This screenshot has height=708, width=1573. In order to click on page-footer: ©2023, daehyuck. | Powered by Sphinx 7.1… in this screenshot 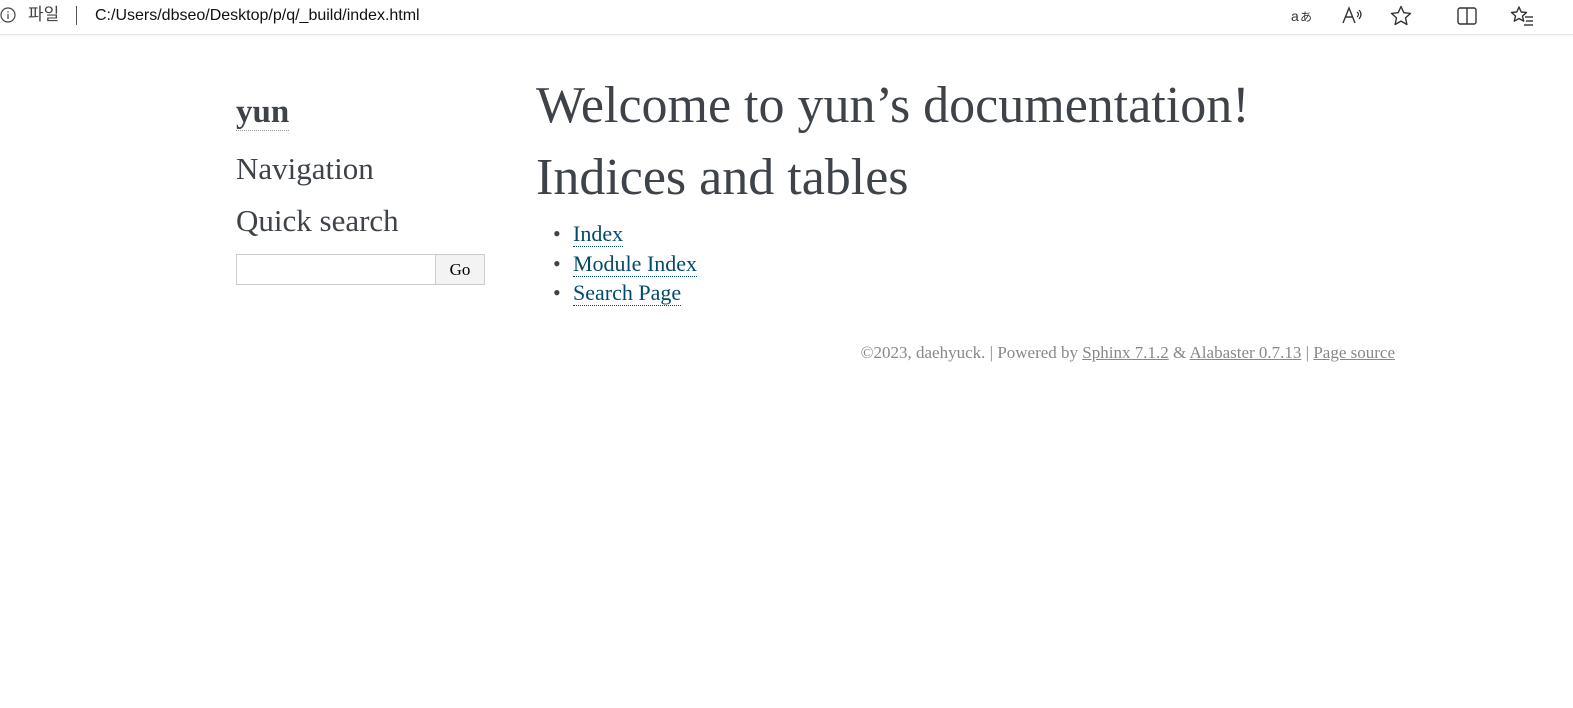, I will do `click(1128, 353)`.